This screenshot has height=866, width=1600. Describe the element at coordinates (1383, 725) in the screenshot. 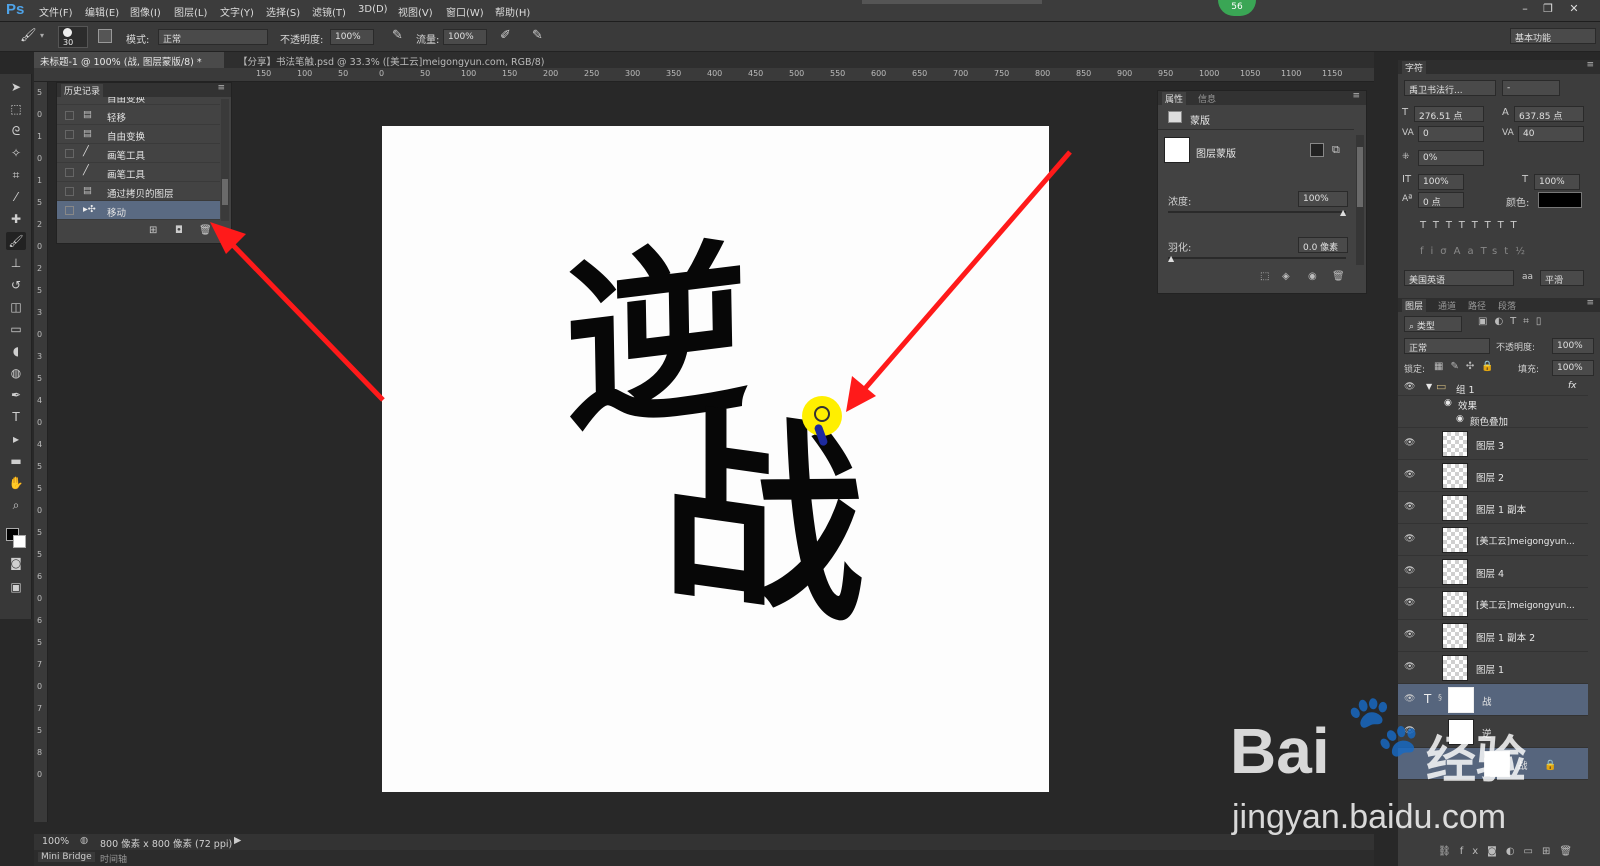

I see `paw-logo-icon: 🐾` at that location.